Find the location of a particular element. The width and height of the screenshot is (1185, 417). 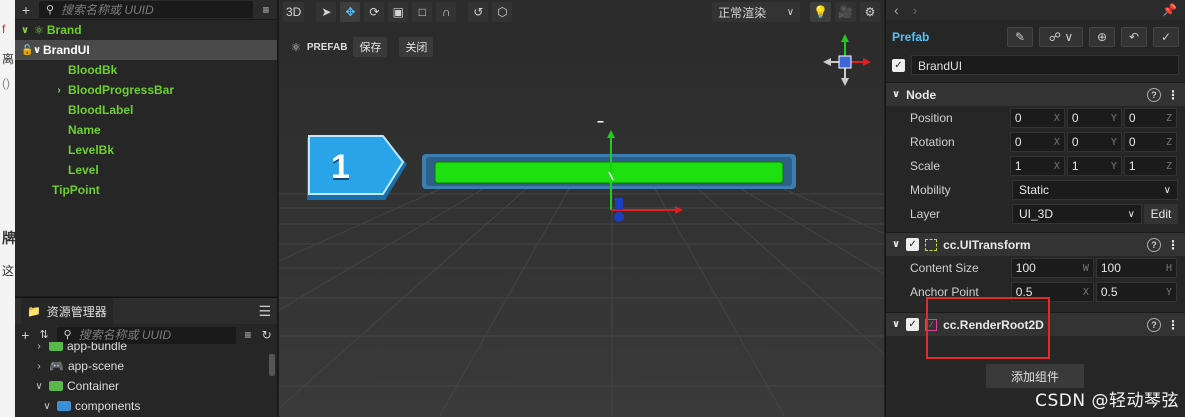

sort-icon: ⇅ is located at coordinates (44, 335).